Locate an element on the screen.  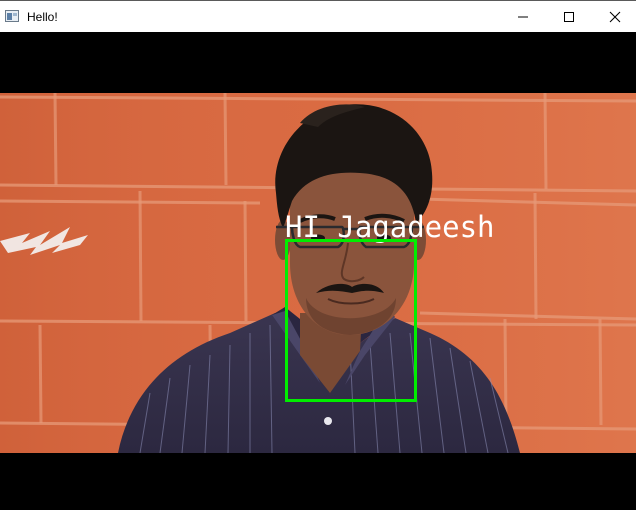
face-detection-box is located at coordinates (351, 320).